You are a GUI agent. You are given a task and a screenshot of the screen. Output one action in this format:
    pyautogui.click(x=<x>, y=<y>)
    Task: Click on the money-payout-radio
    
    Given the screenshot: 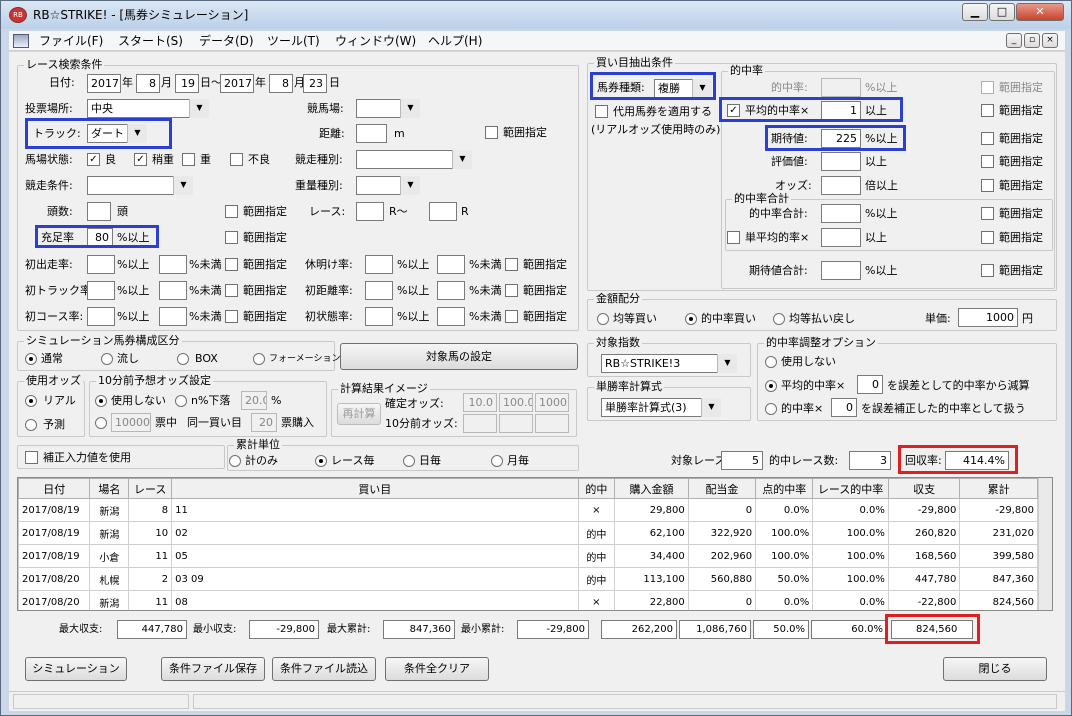 What is the action you would take?
    pyautogui.click(x=779, y=319)
    